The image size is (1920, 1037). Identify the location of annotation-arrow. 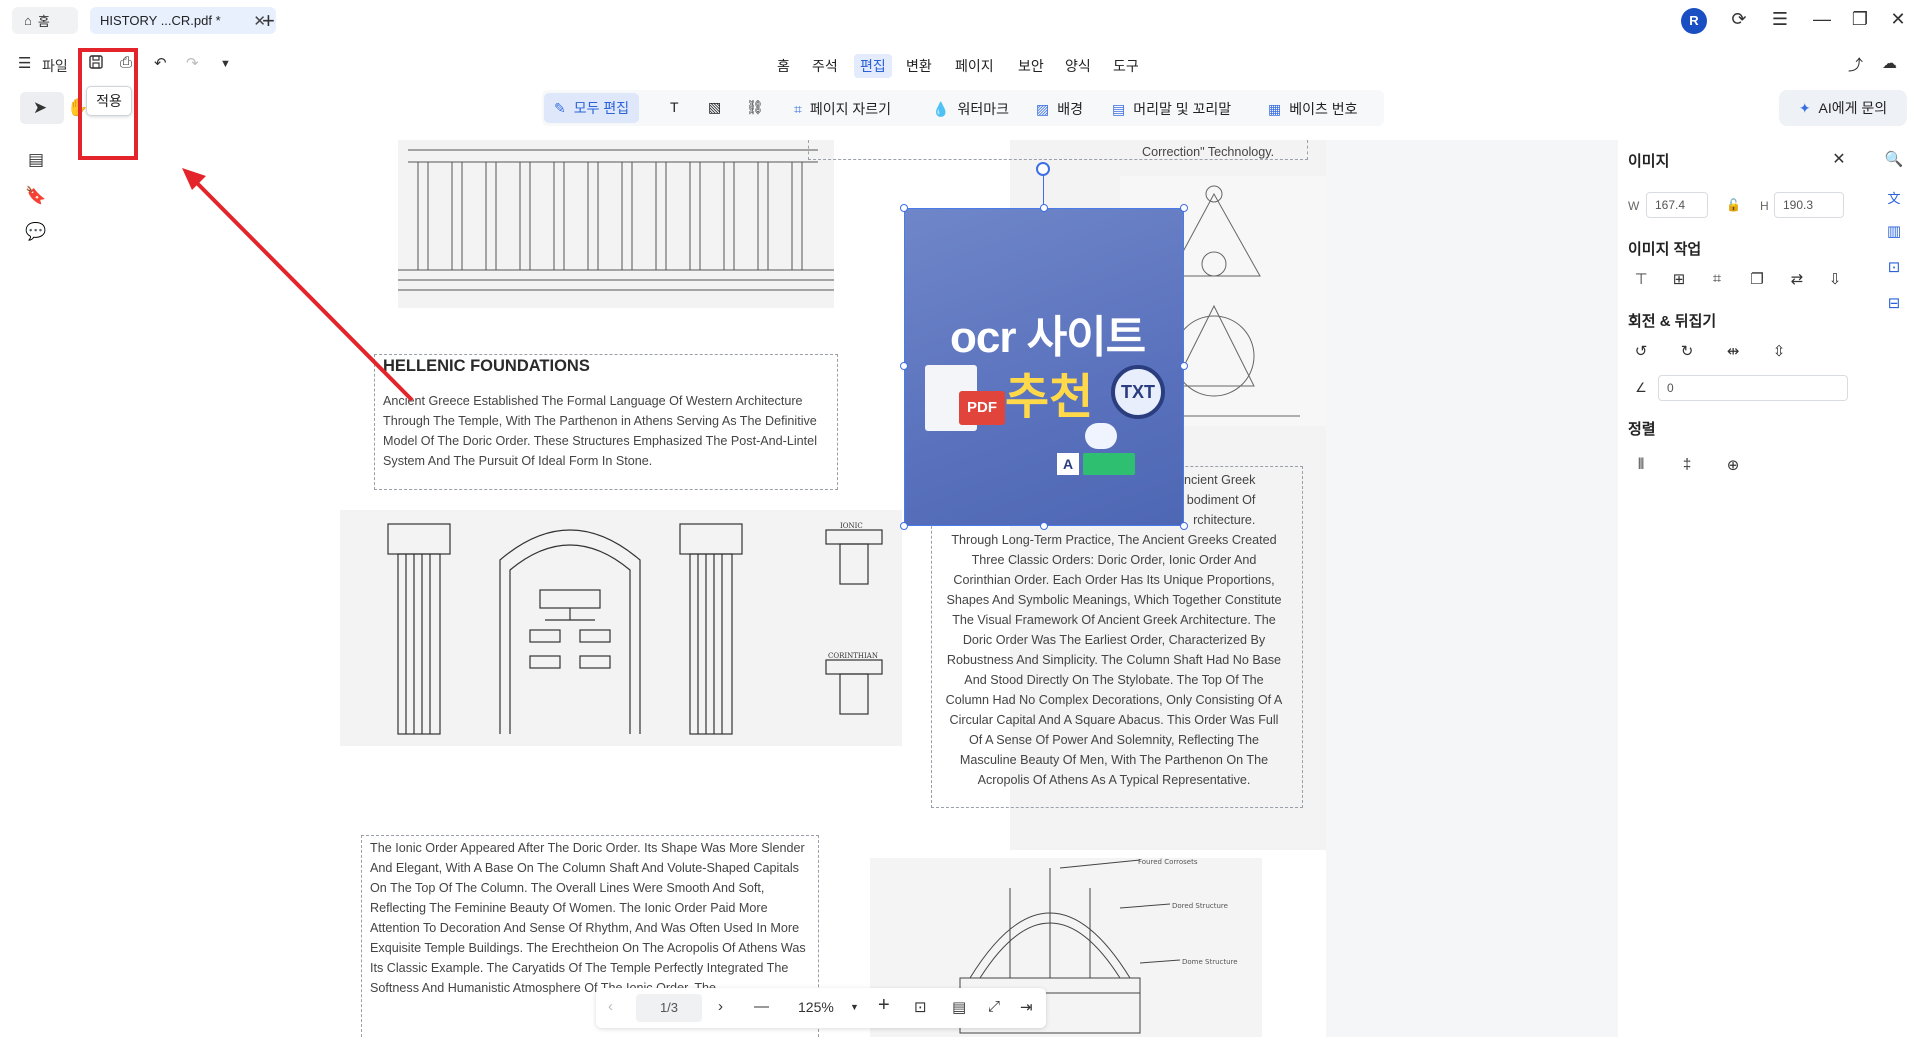
(298, 285).